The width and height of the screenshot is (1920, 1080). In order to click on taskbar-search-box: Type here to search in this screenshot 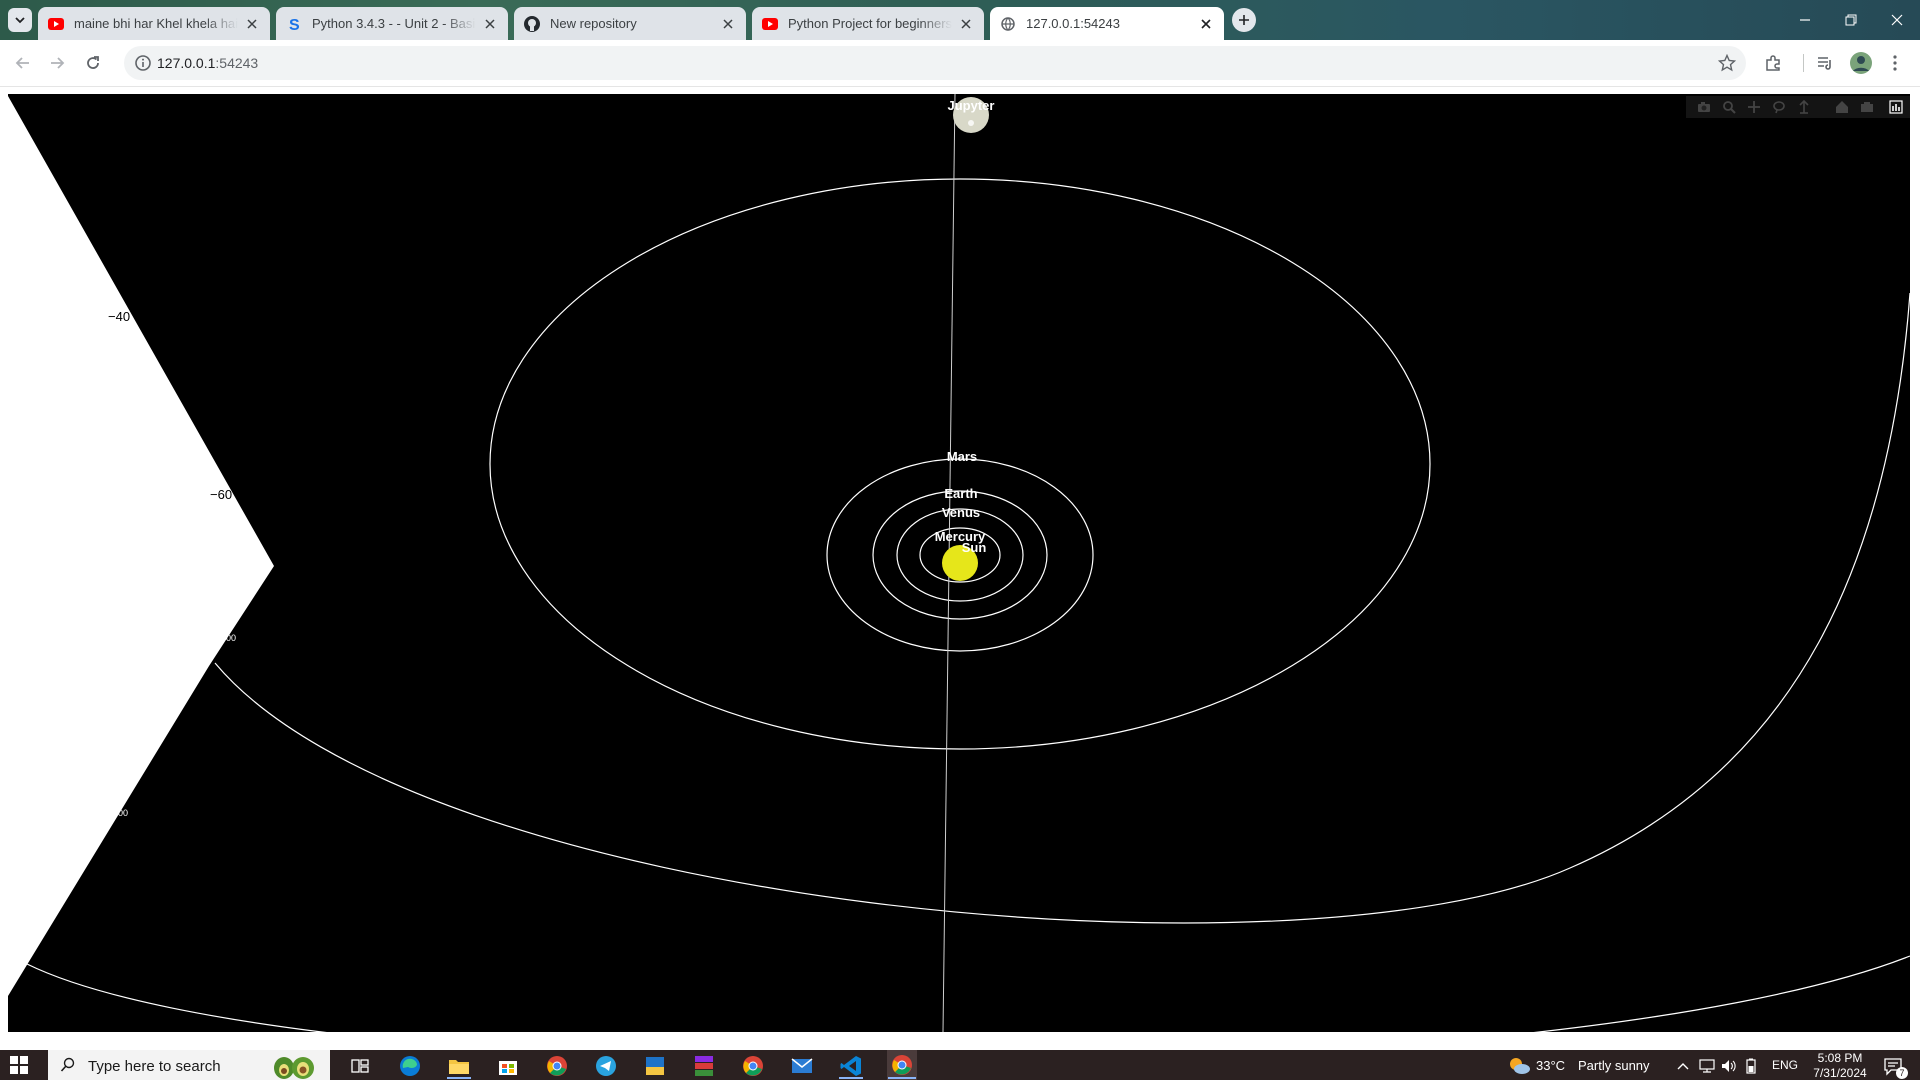, I will do `click(189, 1065)`.